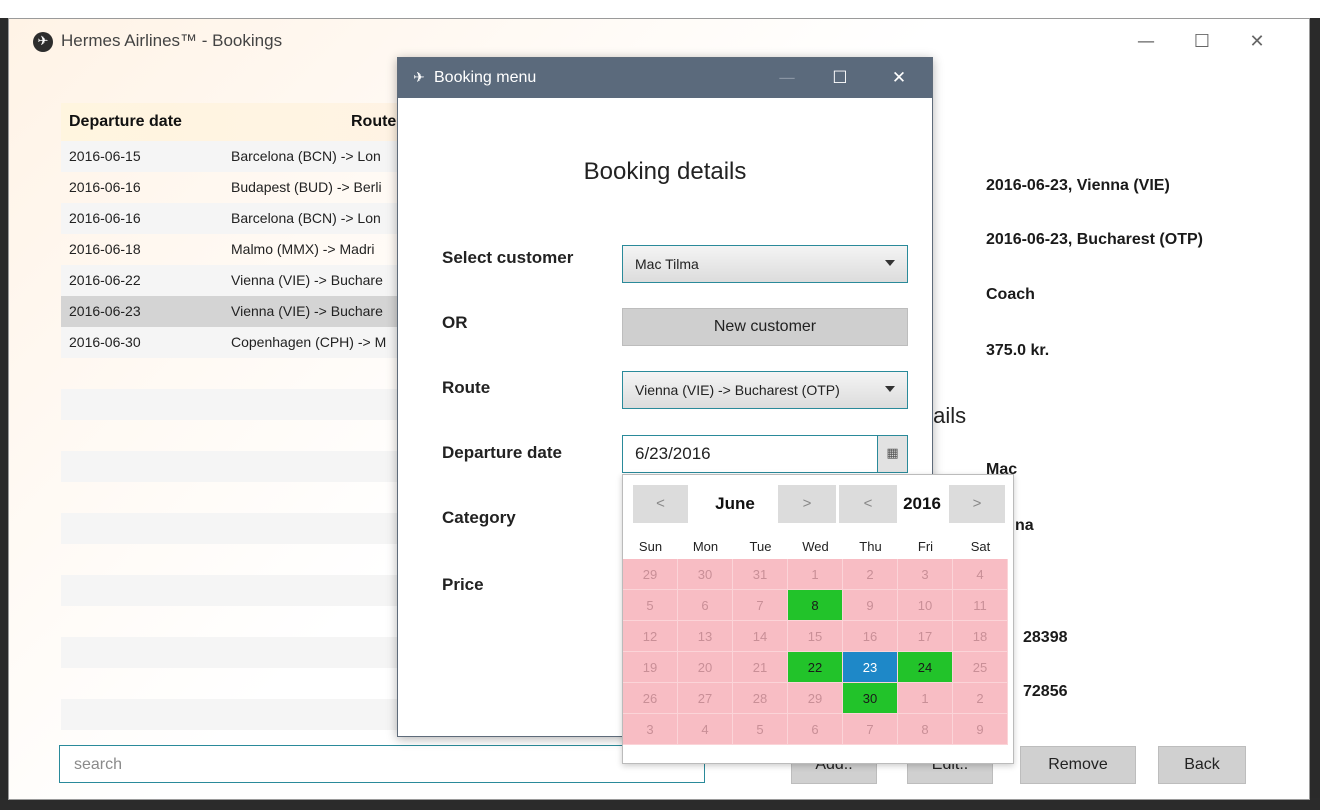  I want to click on remove-button: Remove, so click(1078, 765).